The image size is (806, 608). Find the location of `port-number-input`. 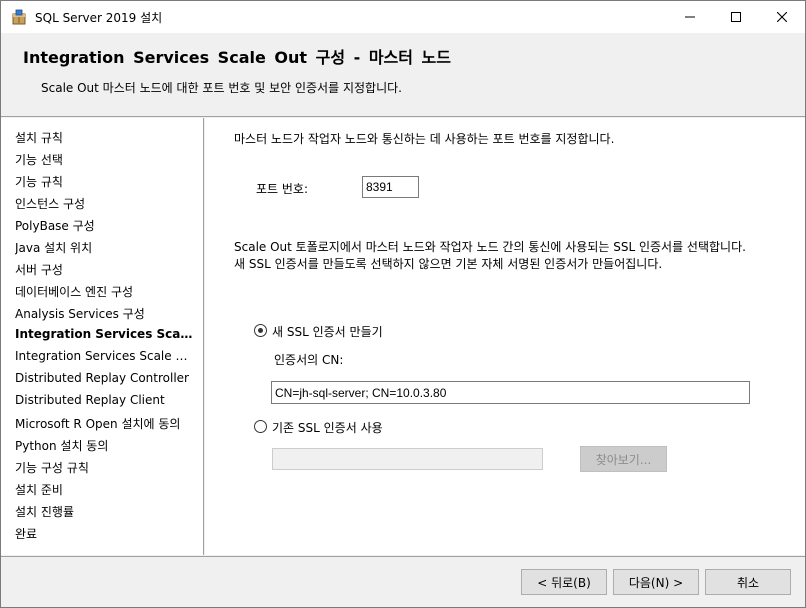

port-number-input is located at coordinates (390, 187).